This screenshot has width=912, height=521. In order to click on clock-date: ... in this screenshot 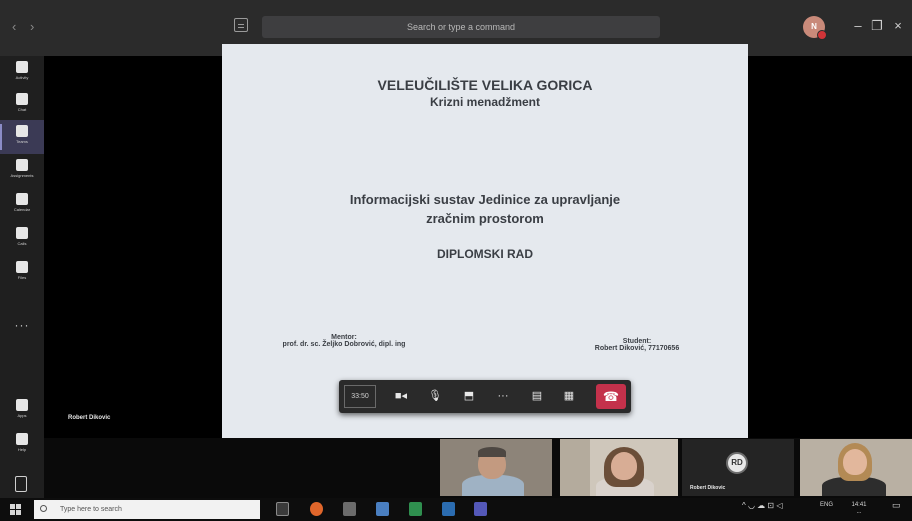, I will do `click(859, 512)`.